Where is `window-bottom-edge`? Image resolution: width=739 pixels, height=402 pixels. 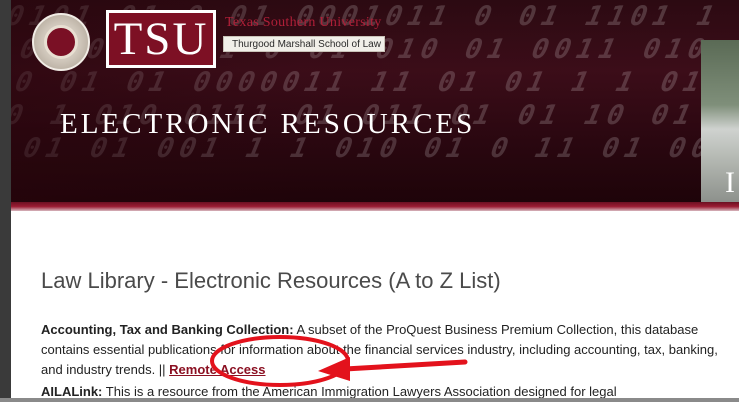
window-bottom-edge is located at coordinates (369, 400).